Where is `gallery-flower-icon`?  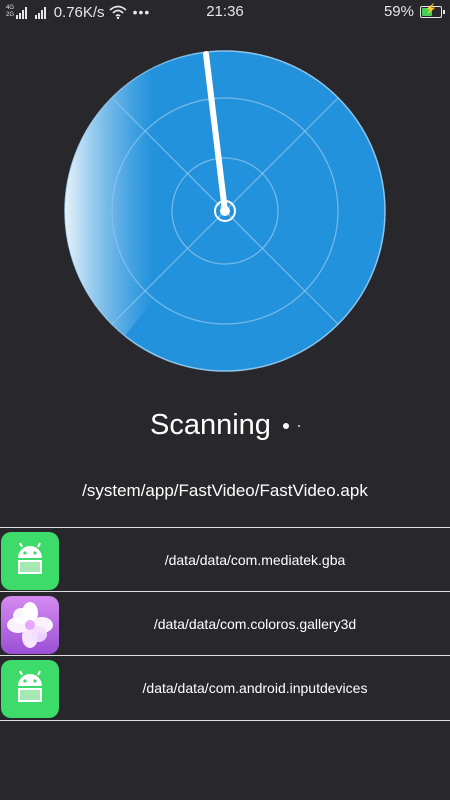
gallery-flower-icon is located at coordinates (30, 625).